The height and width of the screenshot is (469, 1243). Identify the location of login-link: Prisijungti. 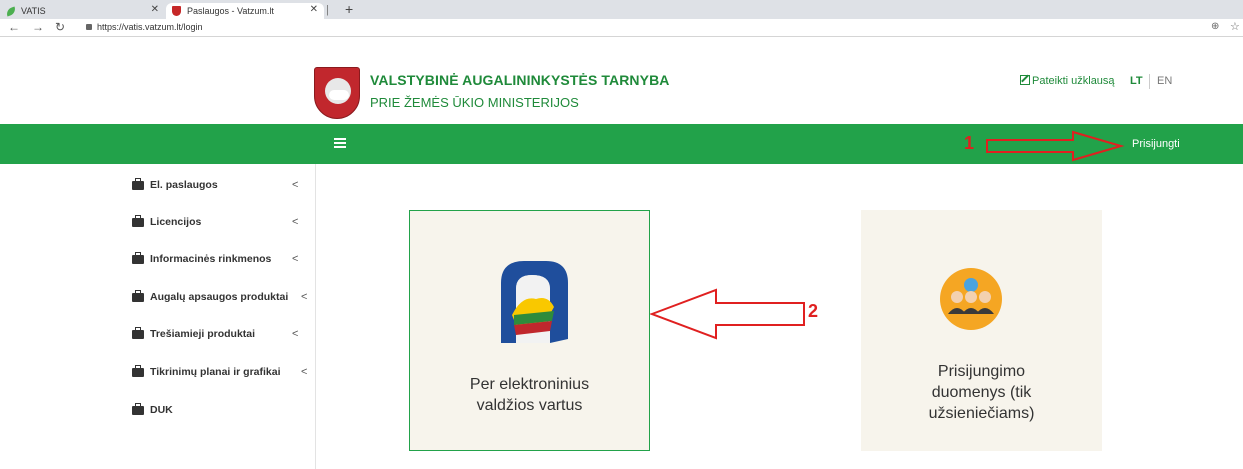
(1156, 144).